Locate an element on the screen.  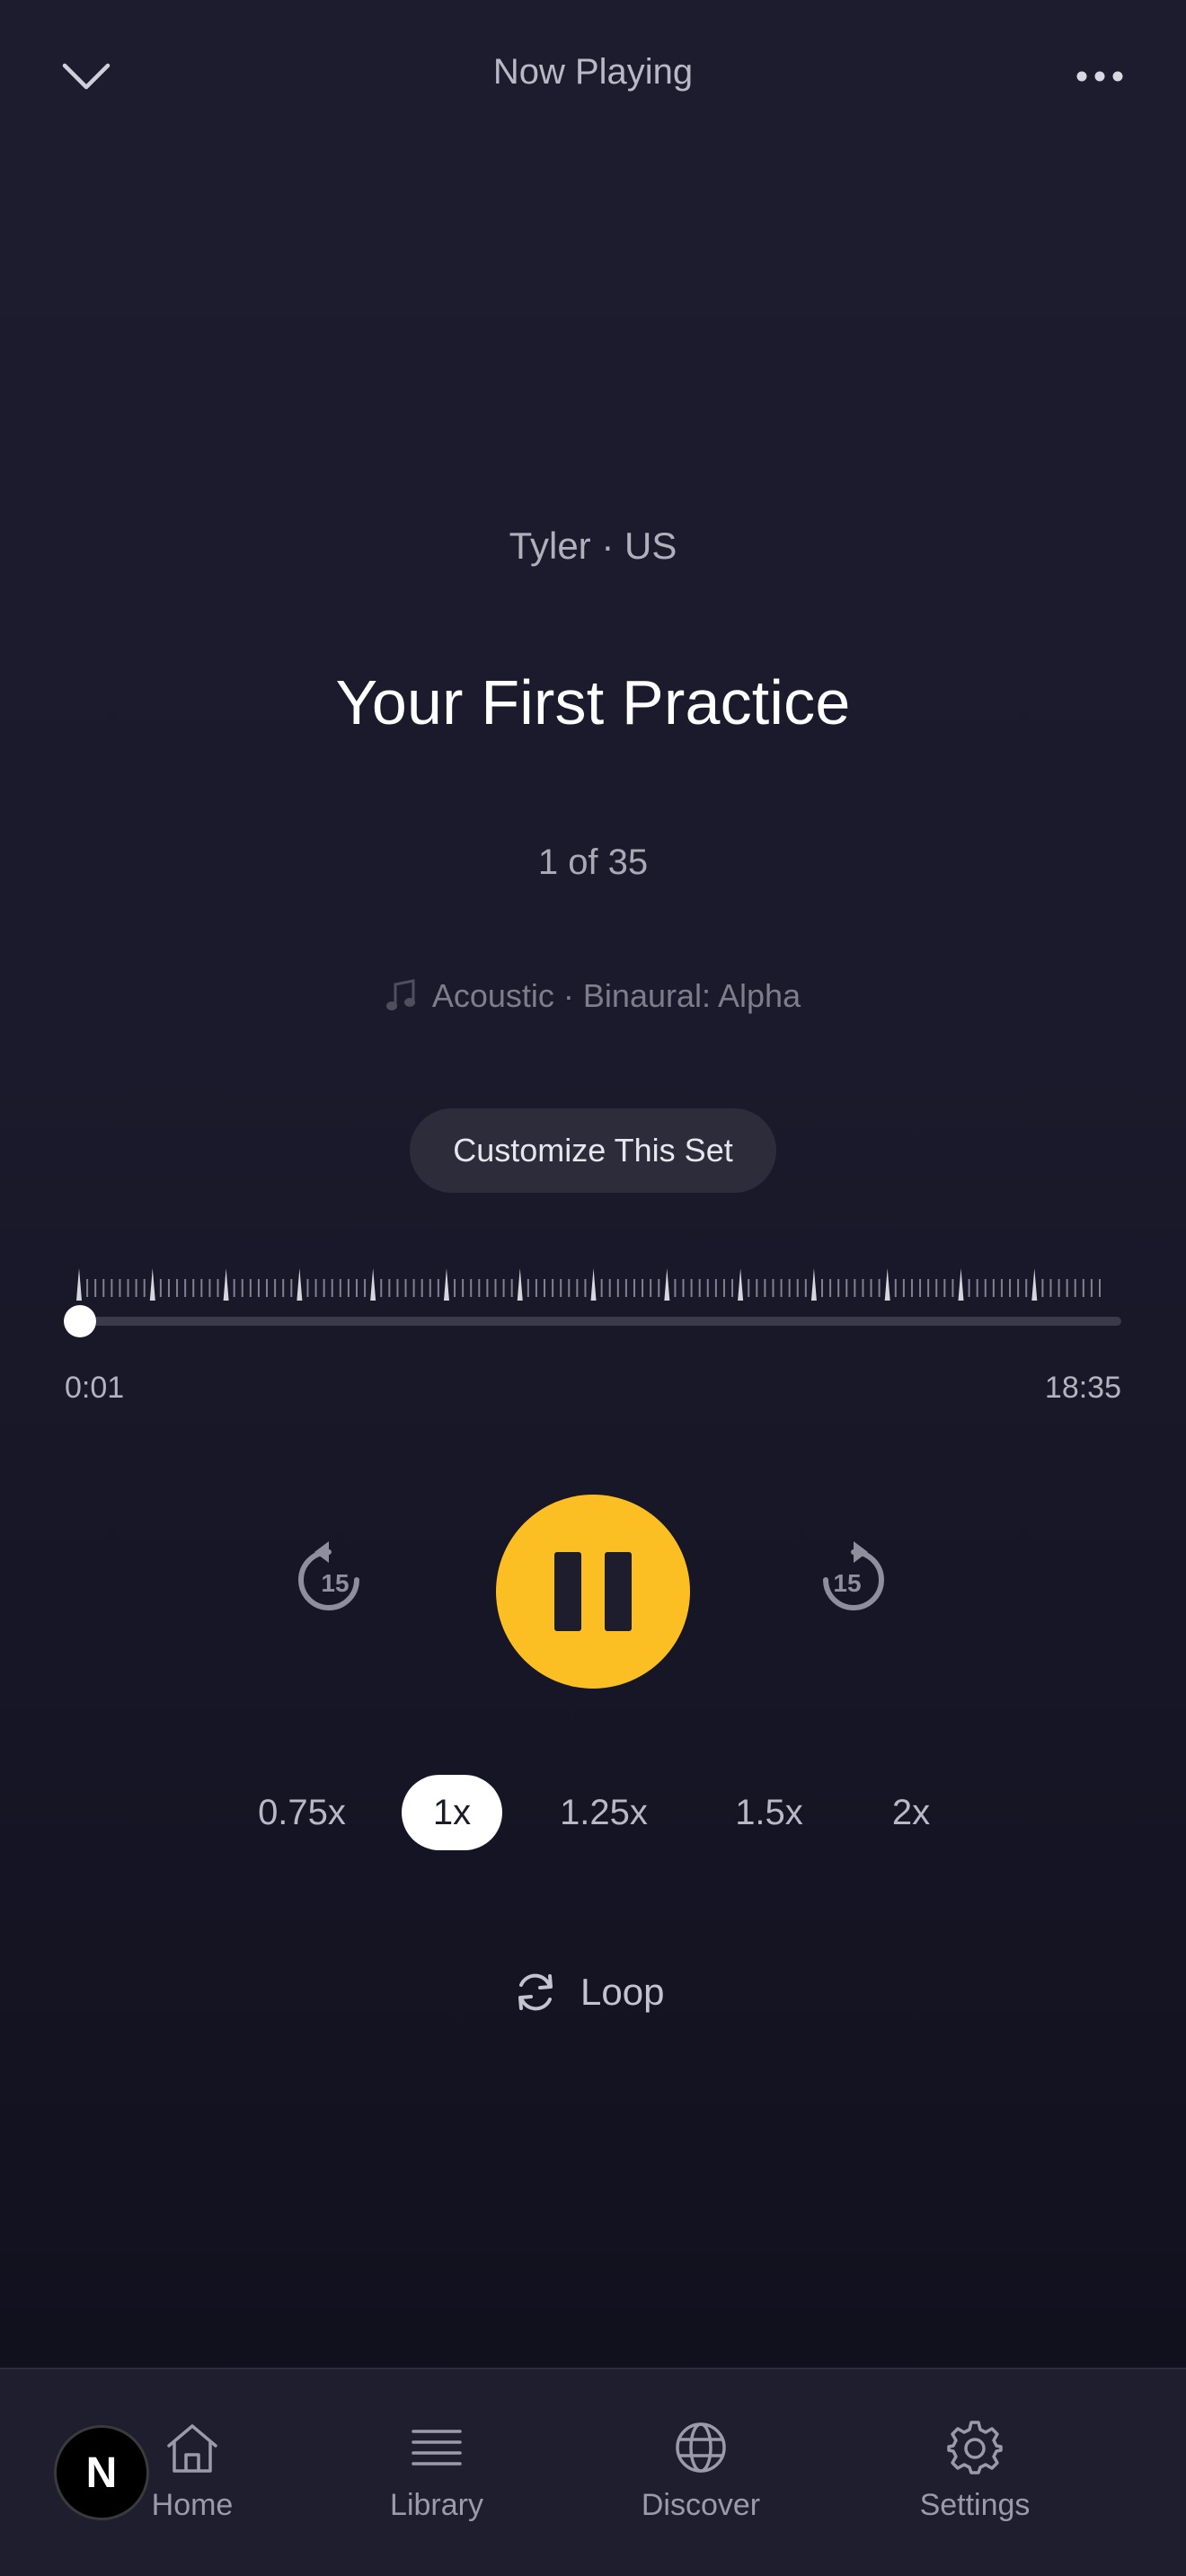
progress-track is located at coordinates (598, 1321).